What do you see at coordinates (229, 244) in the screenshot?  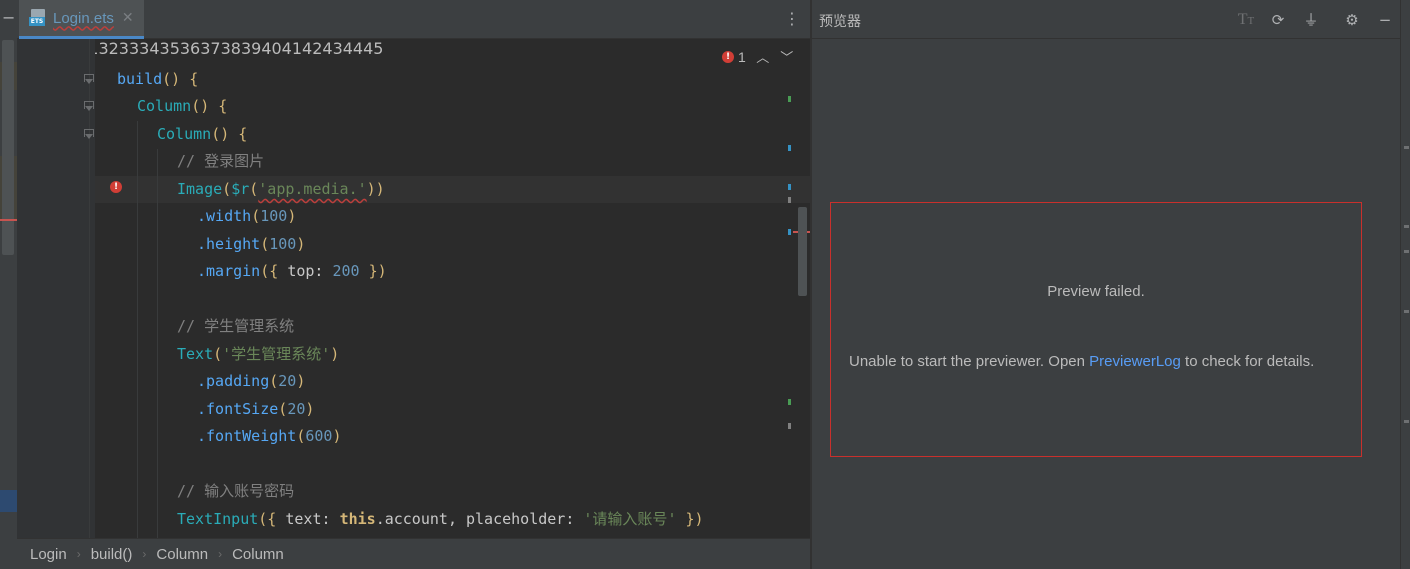 I see `token-method: .height` at bounding box center [229, 244].